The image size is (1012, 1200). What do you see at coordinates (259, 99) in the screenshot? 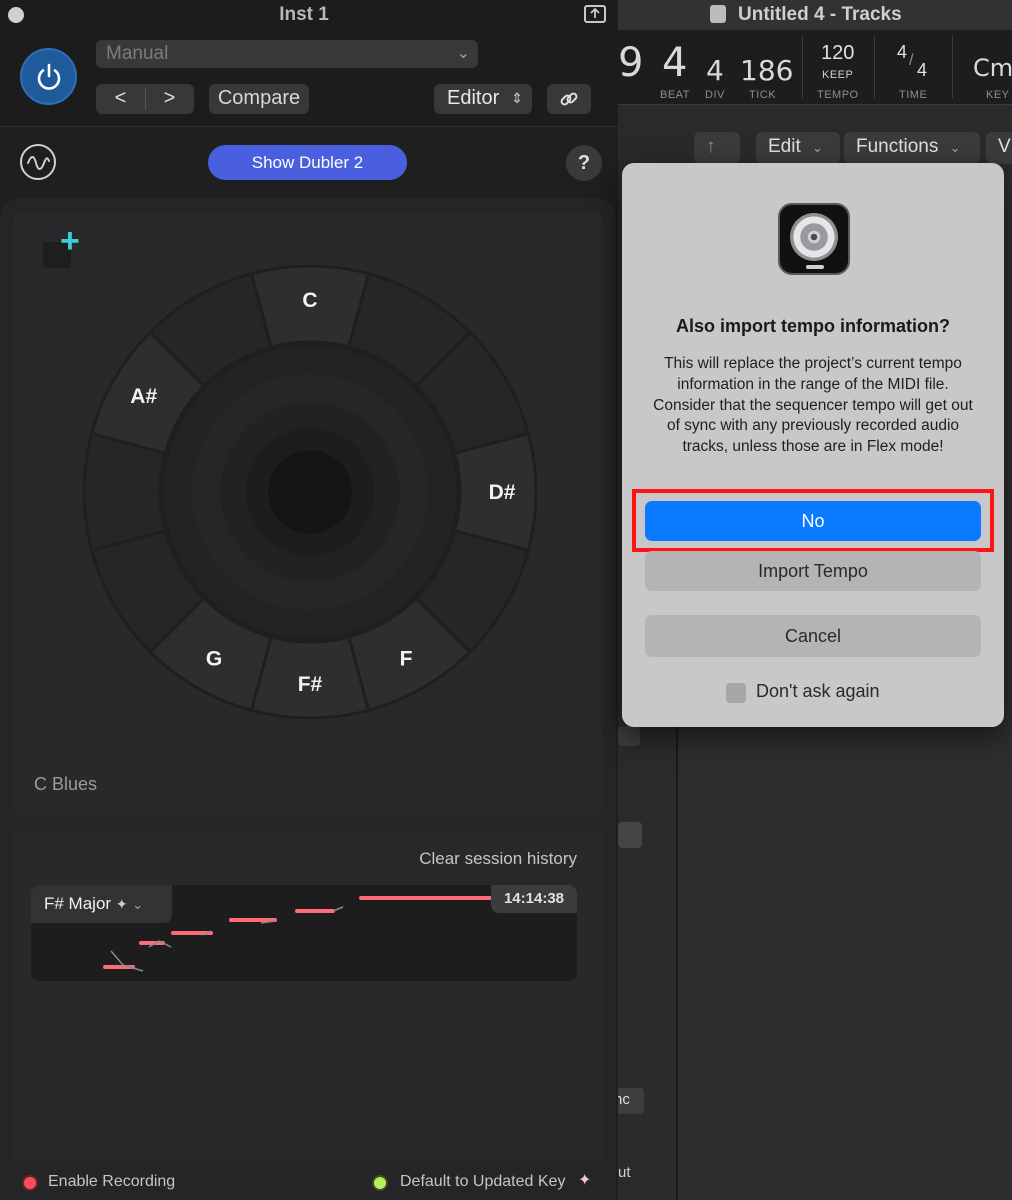
I see `compare-button: Compare` at bounding box center [259, 99].